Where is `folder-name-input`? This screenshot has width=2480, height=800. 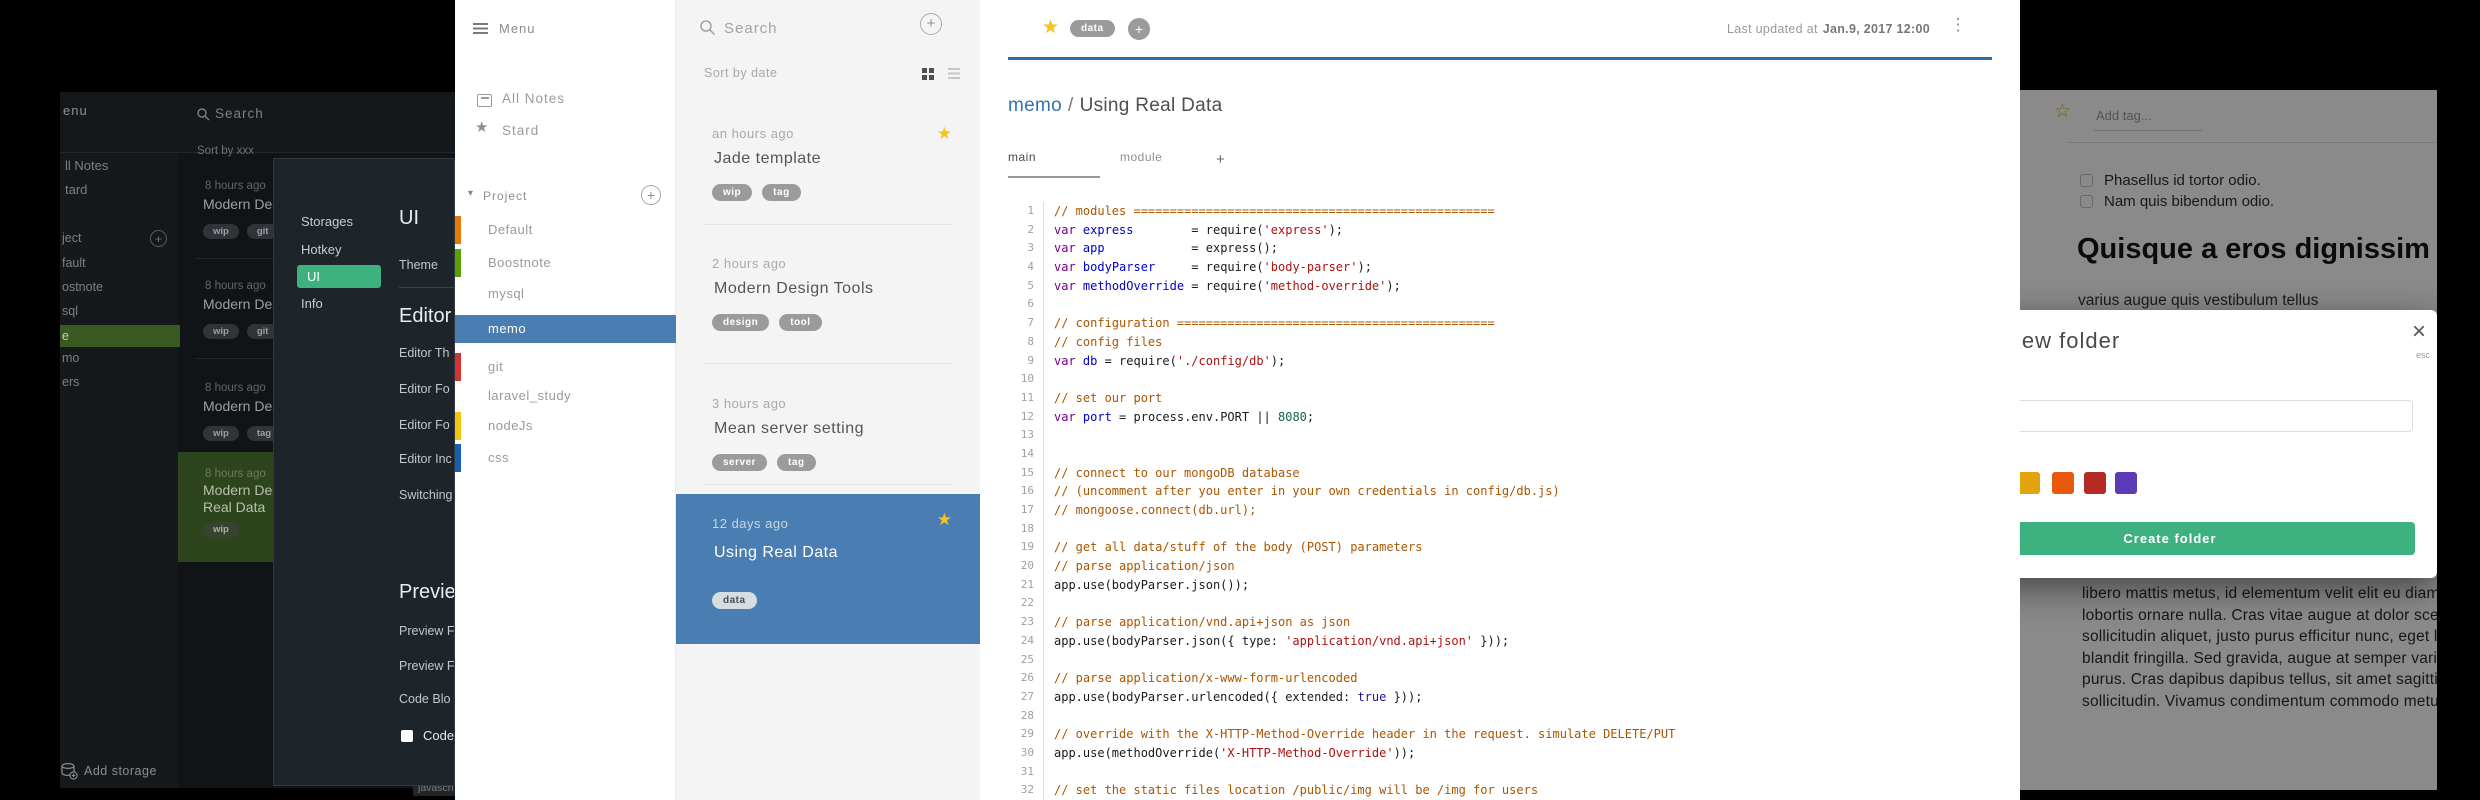 folder-name-input is located at coordinates (2216, 416).